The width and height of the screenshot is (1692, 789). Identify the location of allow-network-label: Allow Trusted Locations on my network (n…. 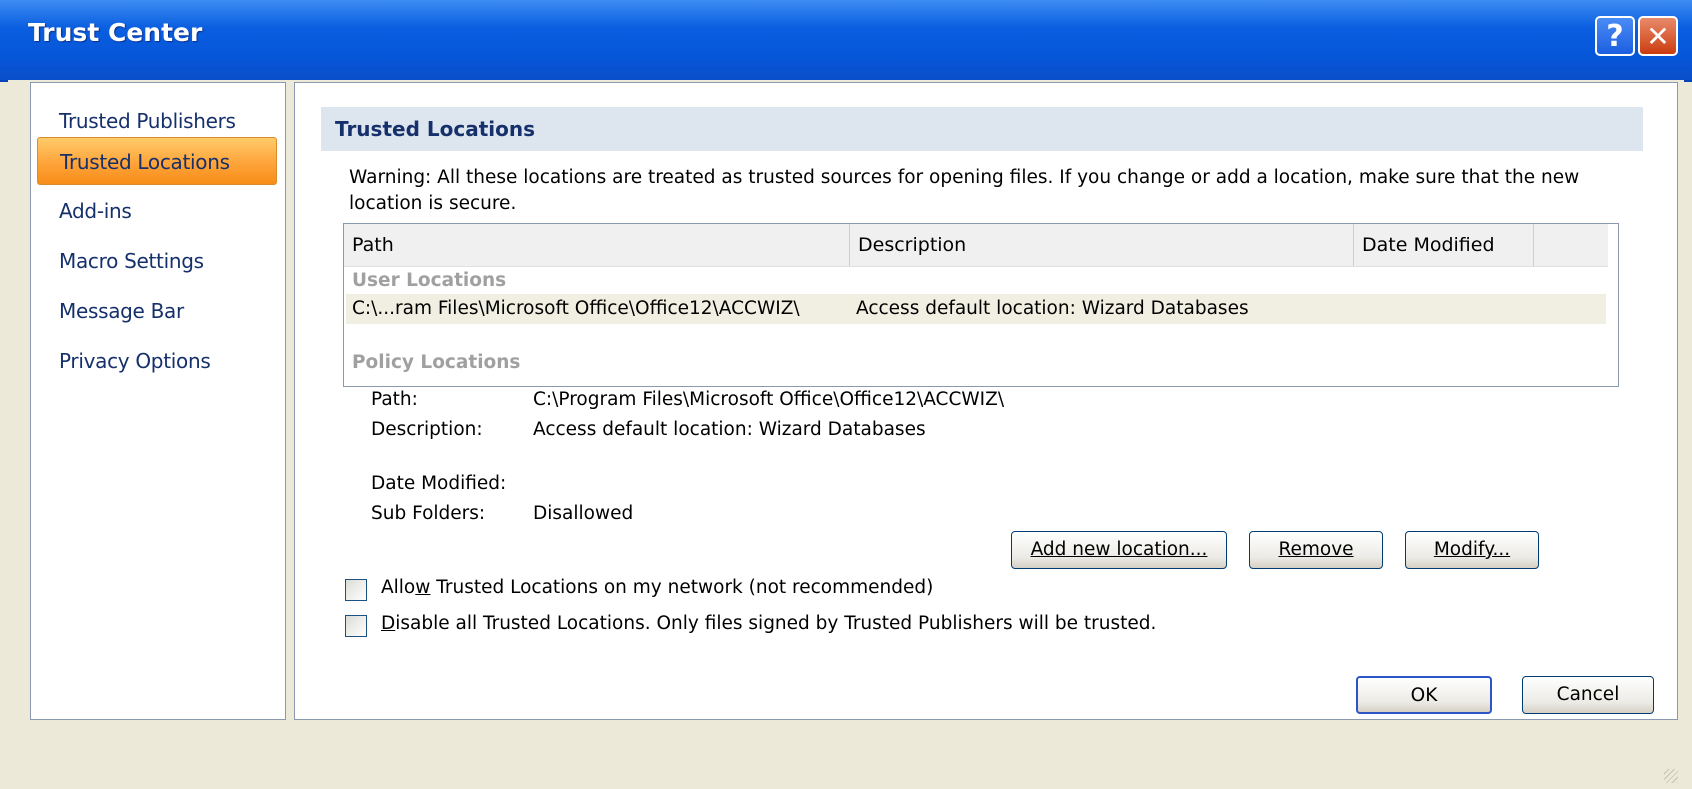
(657, 587).